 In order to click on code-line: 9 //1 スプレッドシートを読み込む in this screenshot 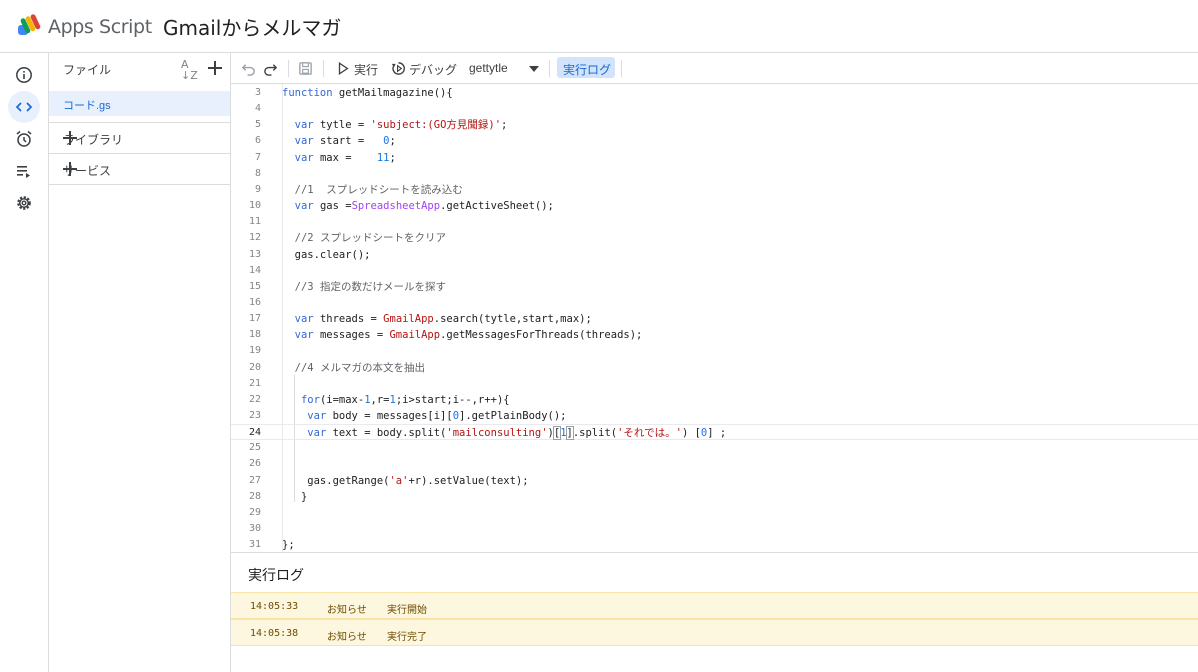, I will do `click(714, 190)`.